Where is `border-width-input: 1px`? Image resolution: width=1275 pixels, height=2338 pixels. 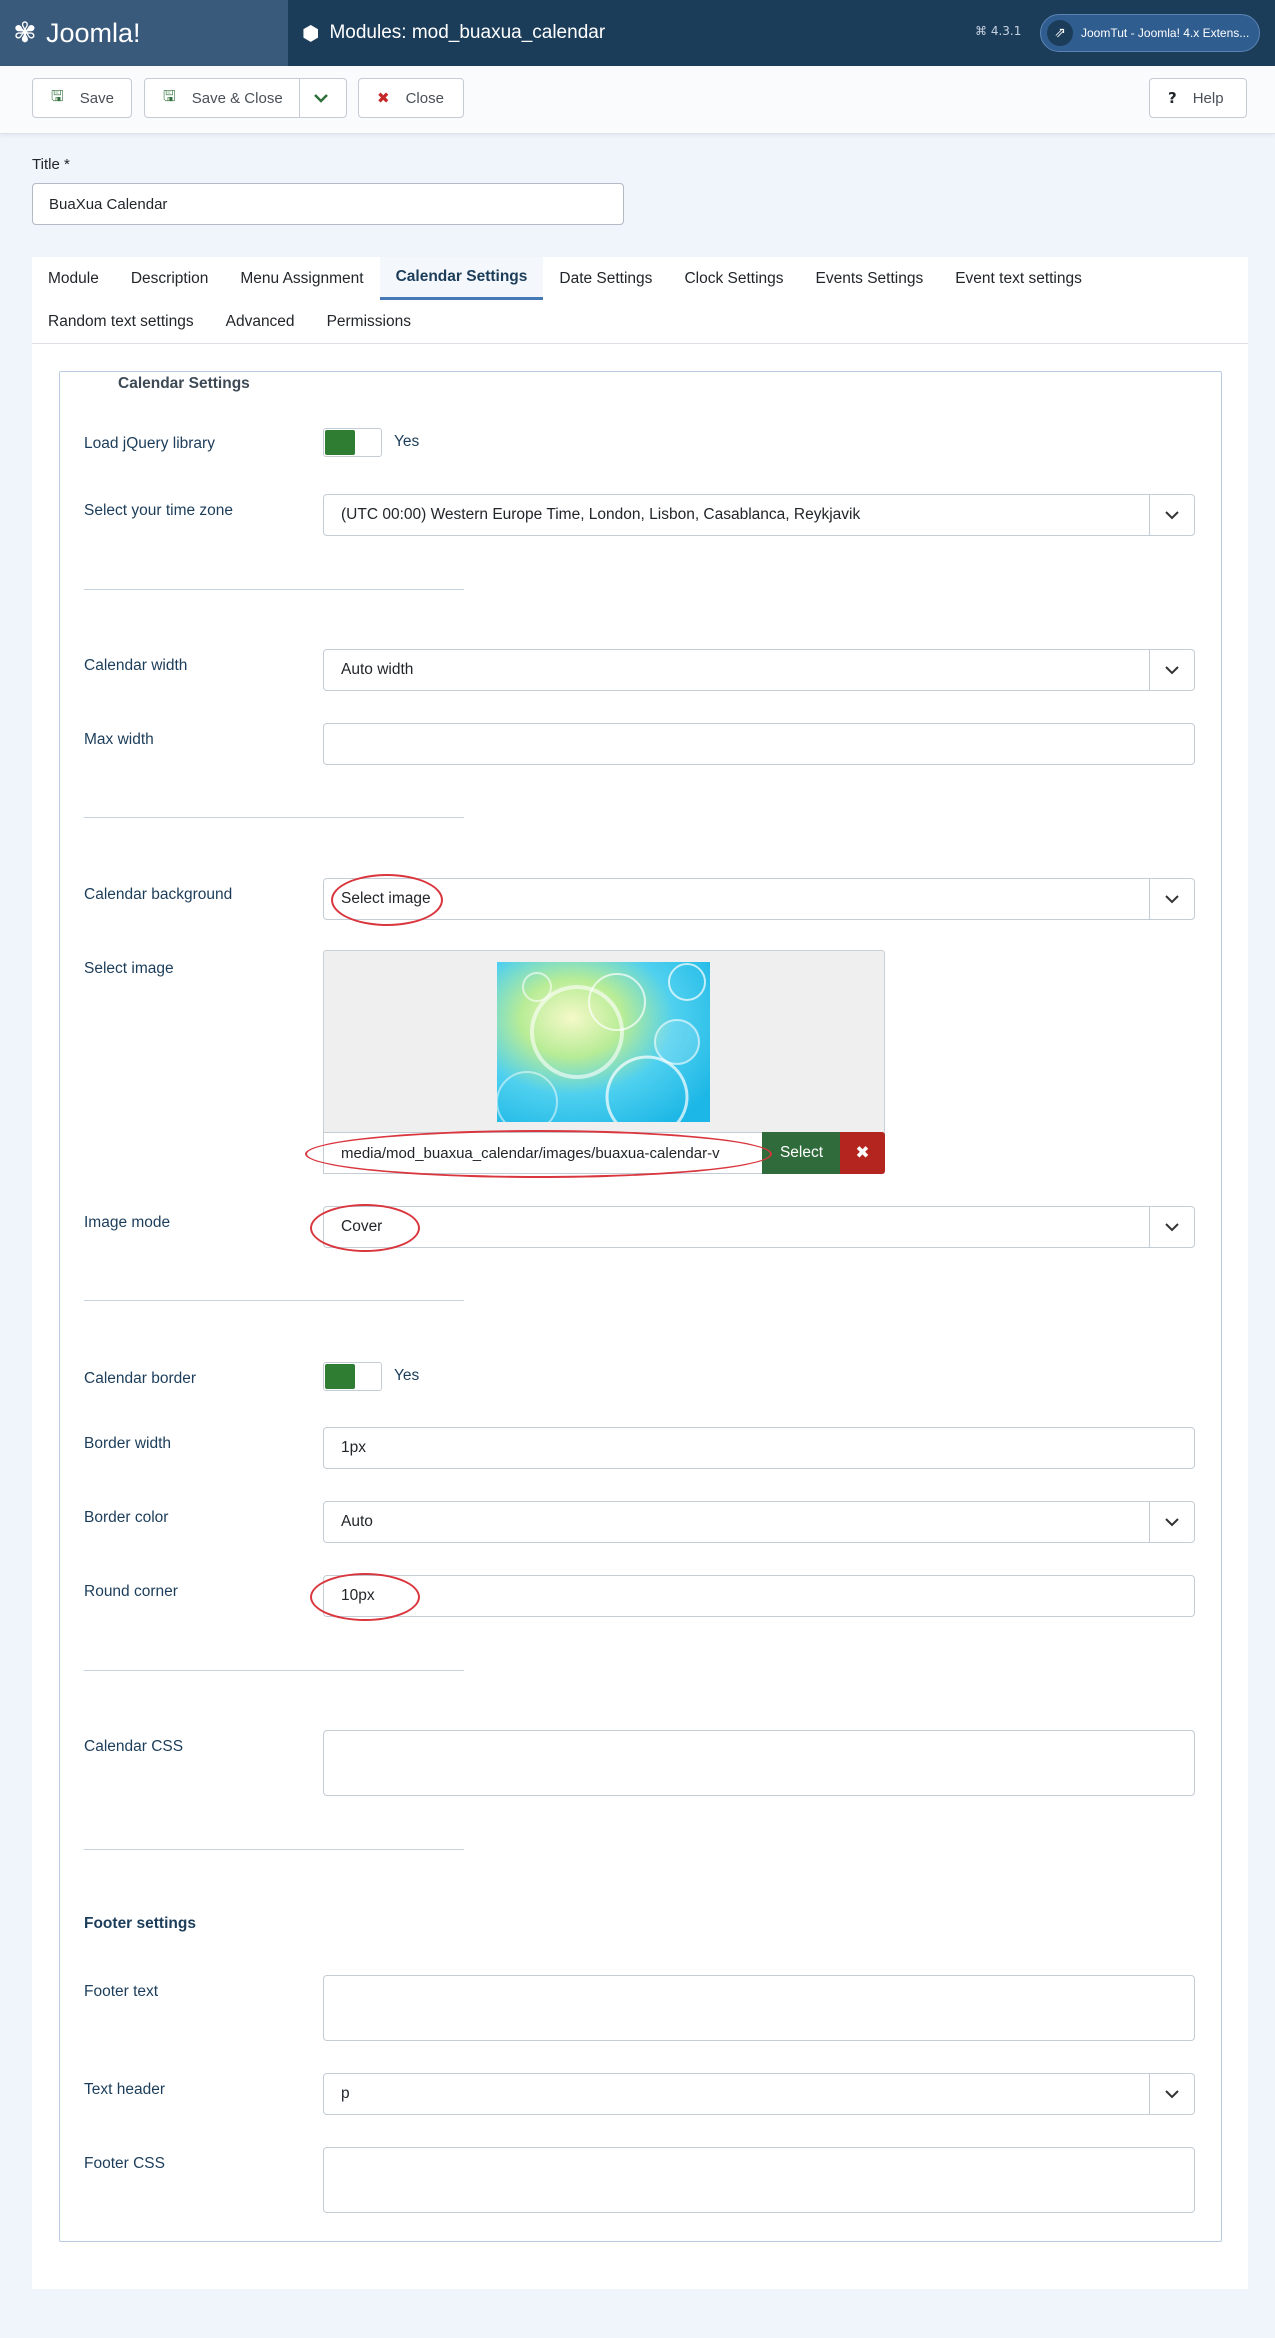
border-width-input: 1px is located at coordinates (759, 1448).